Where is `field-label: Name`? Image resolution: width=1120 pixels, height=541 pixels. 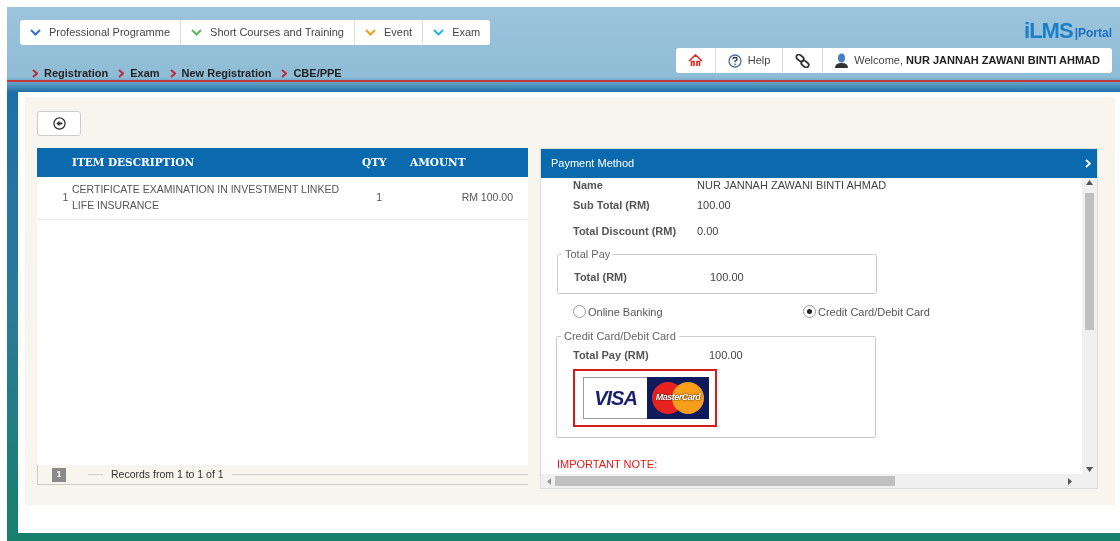 field-label: Name is located at coordinates (588, 185).